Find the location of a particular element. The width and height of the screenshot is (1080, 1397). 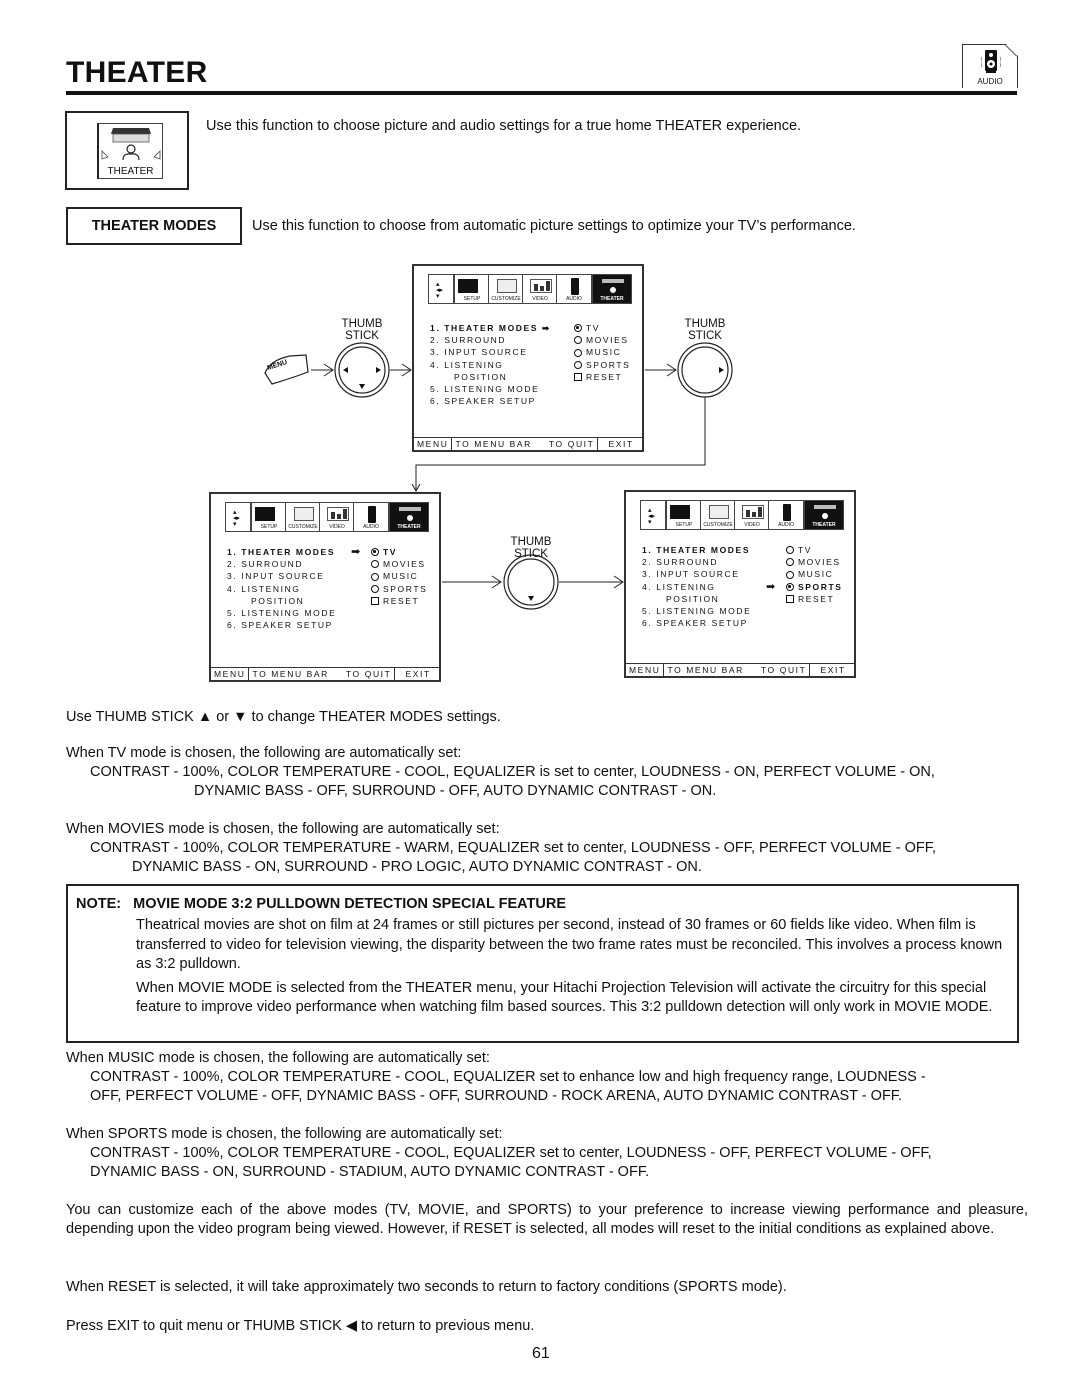

menu-tab-bar: ▴ ◂▸ ▾ SETUP CUSTOMIZE VIDEO AUDIO THEATER is located at coordinates (327, 518).